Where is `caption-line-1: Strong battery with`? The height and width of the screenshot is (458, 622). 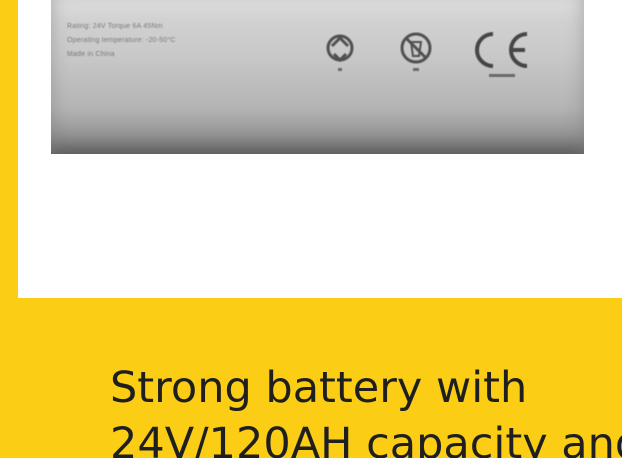 caption-line-1: Strong battery with is located at coordinates (319, 388).